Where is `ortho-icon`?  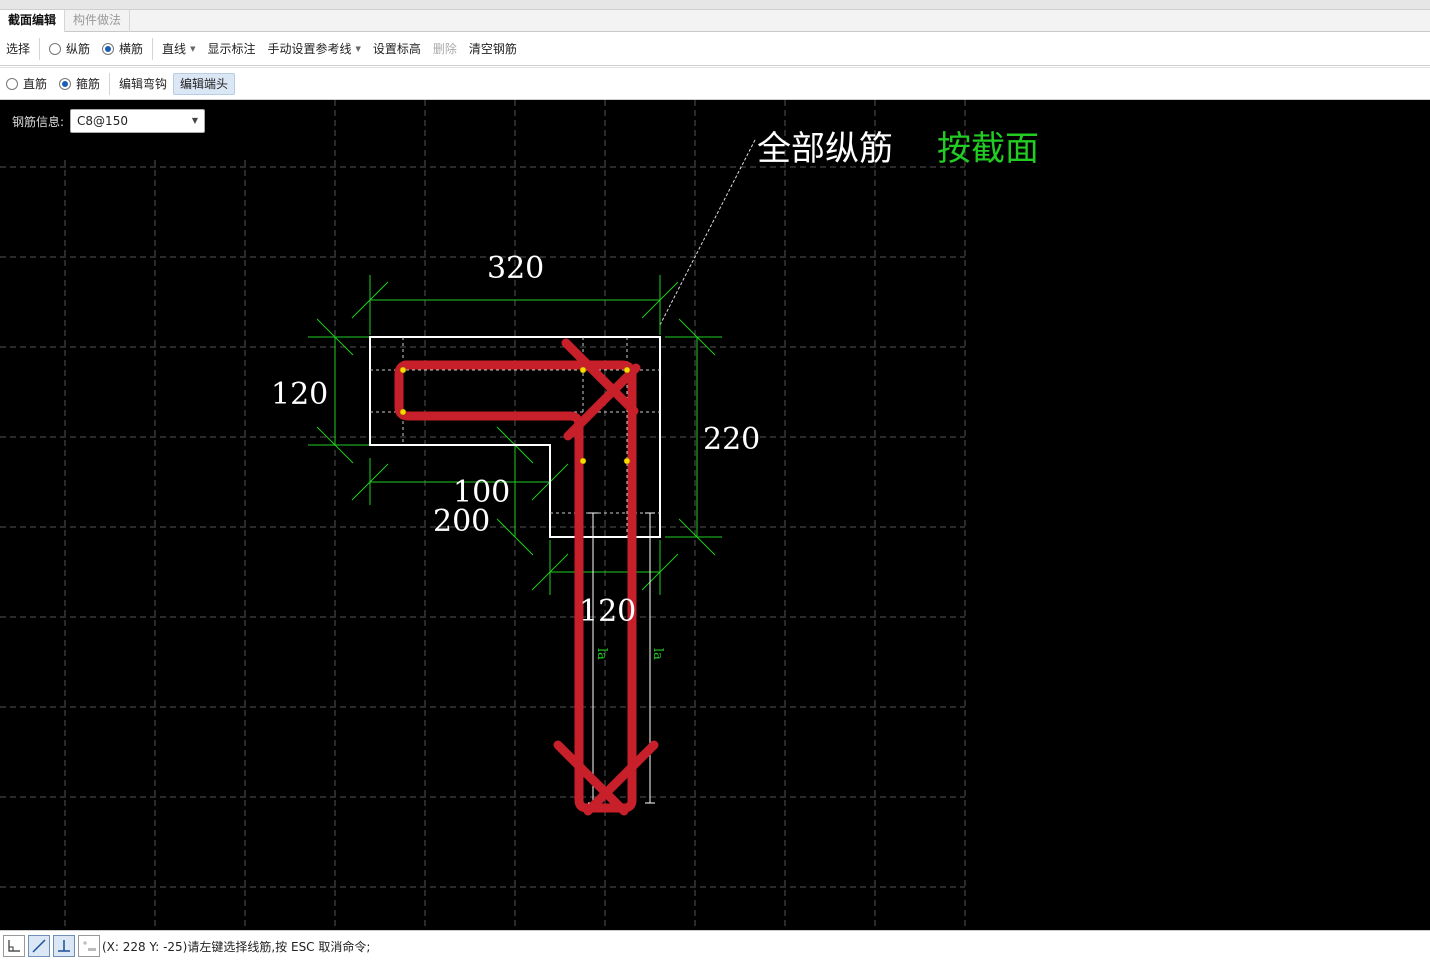 ortho-icon is located at coordinates (14, 946).